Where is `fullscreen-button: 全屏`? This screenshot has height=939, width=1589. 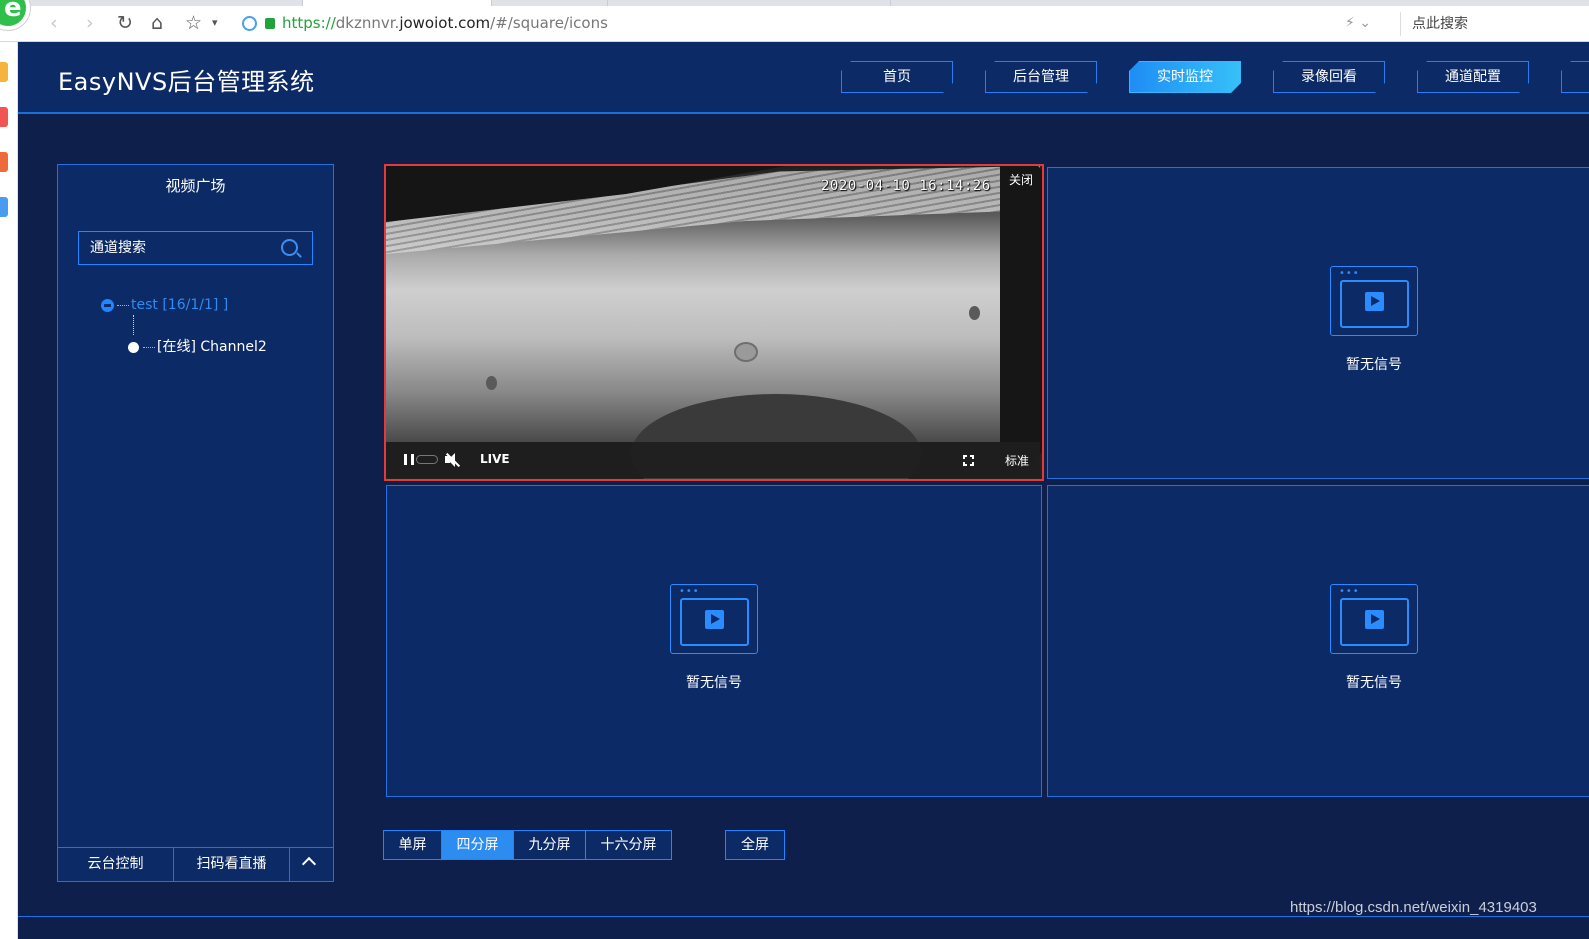
fullscreen-button: 全屏 is located at coordinates (755, 845).